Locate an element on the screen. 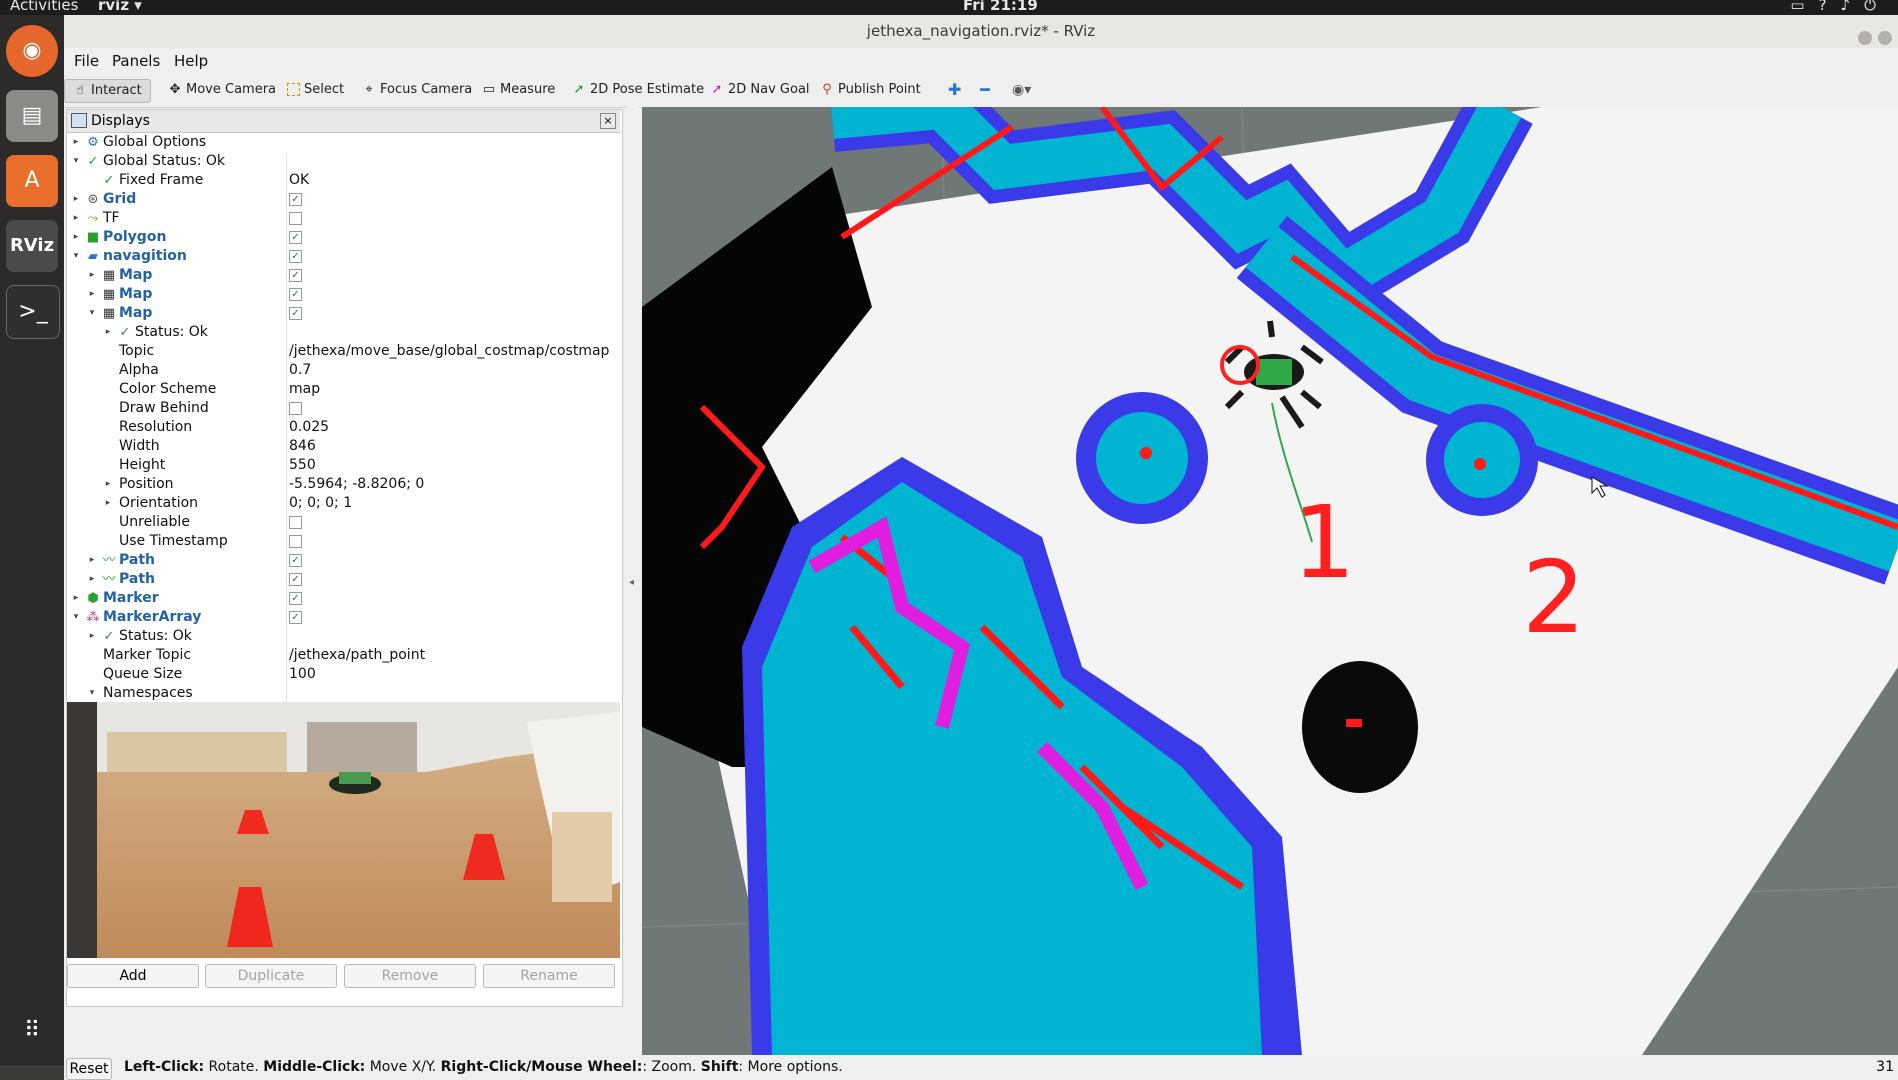 Image resolution: width=1898 pixels, height=1080 pixels. minimize-button is located at coordinates (1865, 38).